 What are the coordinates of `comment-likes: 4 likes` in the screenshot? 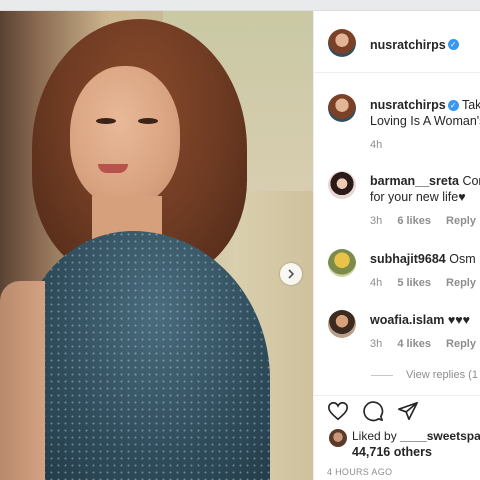 It's located at (414, 344).